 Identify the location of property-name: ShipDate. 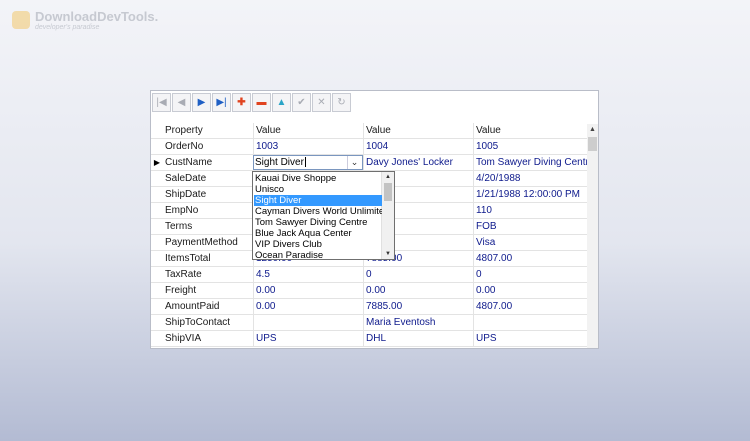
(186, 194).